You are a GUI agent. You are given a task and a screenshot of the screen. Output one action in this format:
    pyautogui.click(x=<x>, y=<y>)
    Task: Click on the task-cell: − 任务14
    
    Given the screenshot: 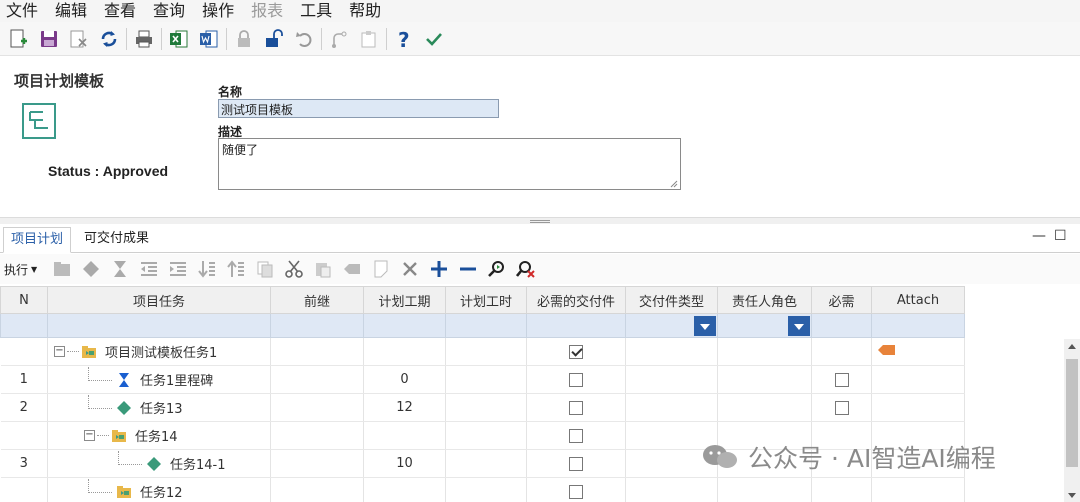 What is the action you would take?
    pyautogui.click(x=159, y=435)
    